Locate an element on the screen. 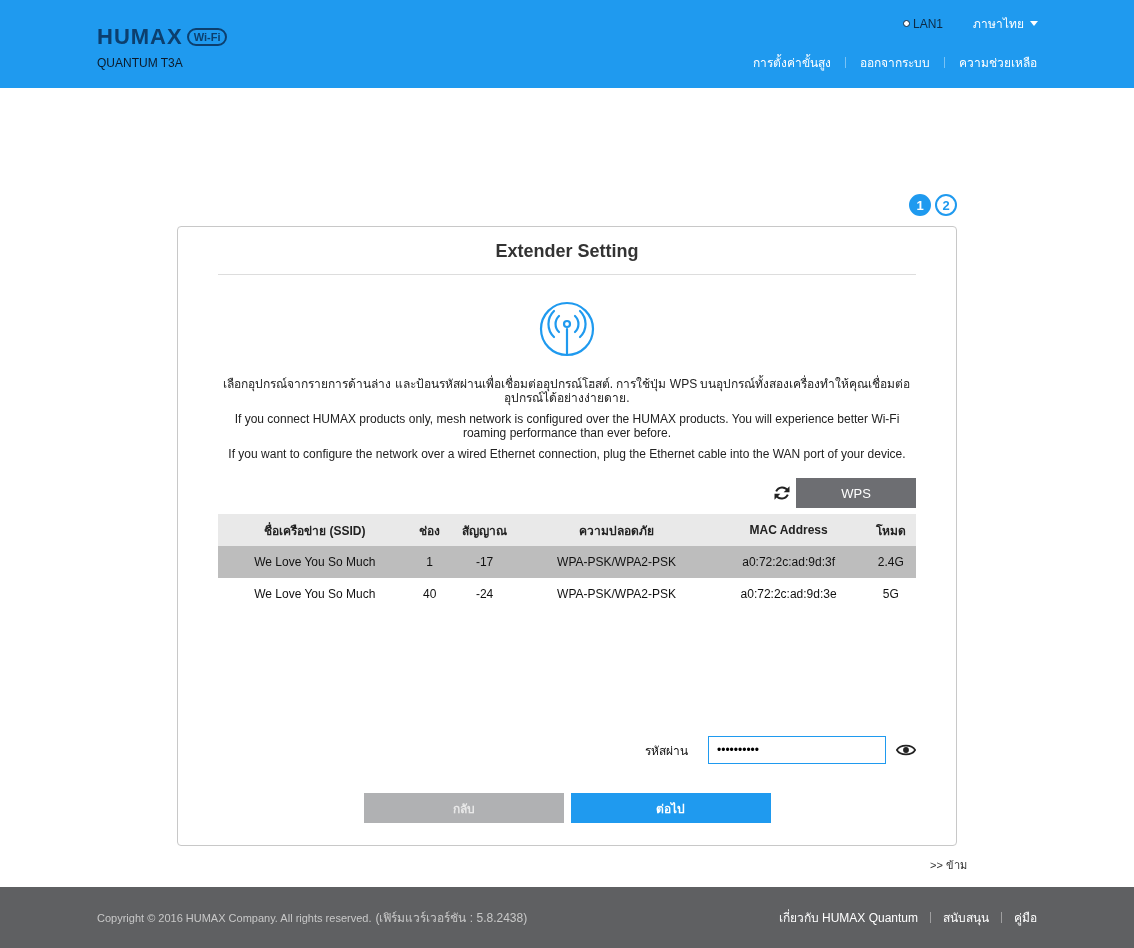 This screenshot has width=1134, height=948. column-header: ช่อง is located at coordinates (429, 530).